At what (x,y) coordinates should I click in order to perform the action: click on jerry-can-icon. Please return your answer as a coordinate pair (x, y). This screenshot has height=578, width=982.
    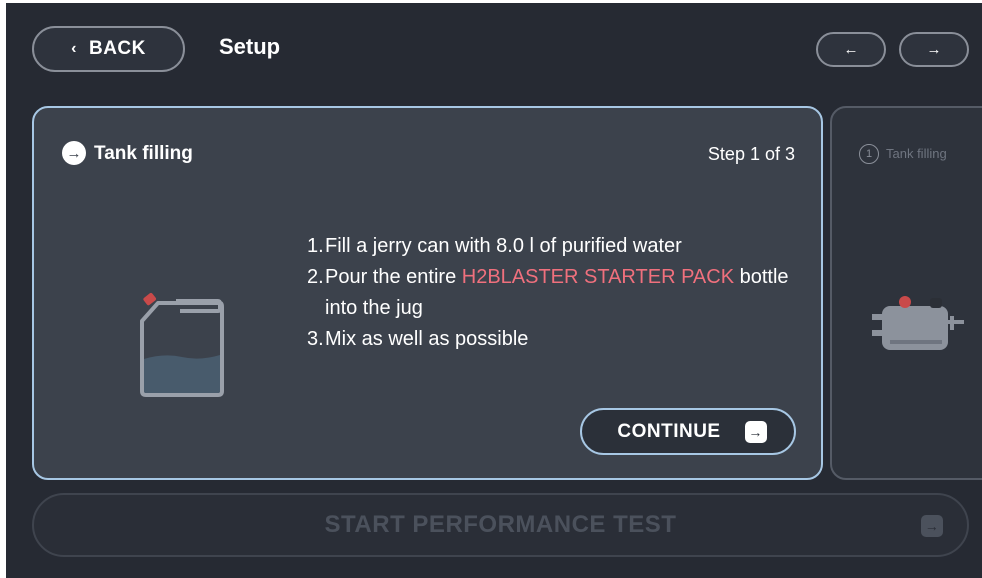
    Looking at the image, I should click on (182, 344).